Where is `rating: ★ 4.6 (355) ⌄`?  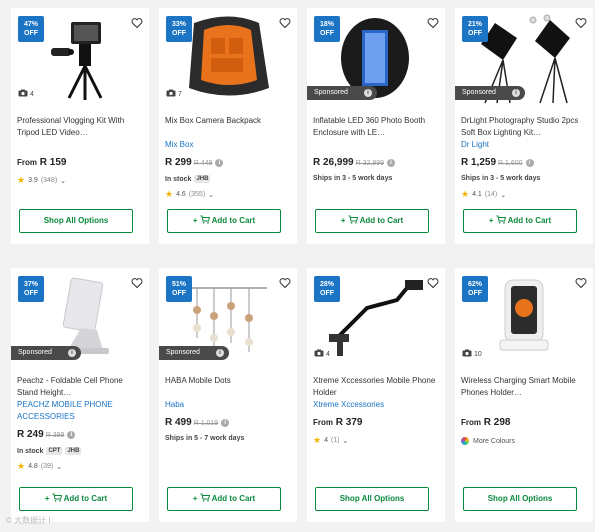
rating: ★ 4.6 (355) ⌄ is located at coordinates (189, 194).